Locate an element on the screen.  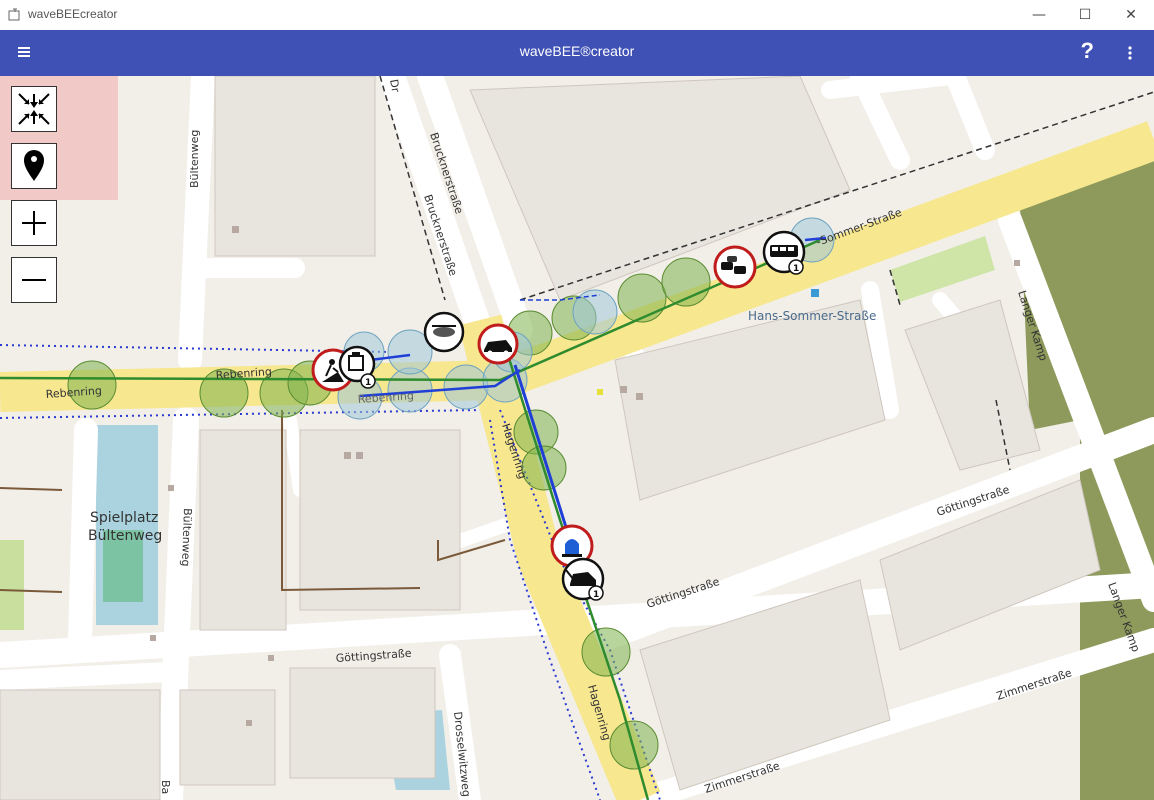
zoom-in-icon is located at coordinates (34, 223).